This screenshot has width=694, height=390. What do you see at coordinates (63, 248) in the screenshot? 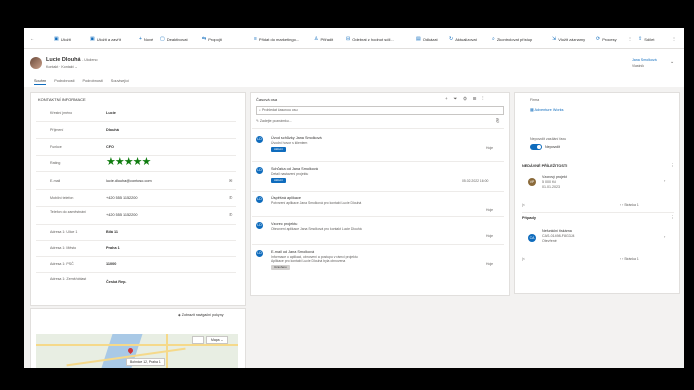
I see `field-label: Adresa 1: Město` at bounding box center [63, 248].